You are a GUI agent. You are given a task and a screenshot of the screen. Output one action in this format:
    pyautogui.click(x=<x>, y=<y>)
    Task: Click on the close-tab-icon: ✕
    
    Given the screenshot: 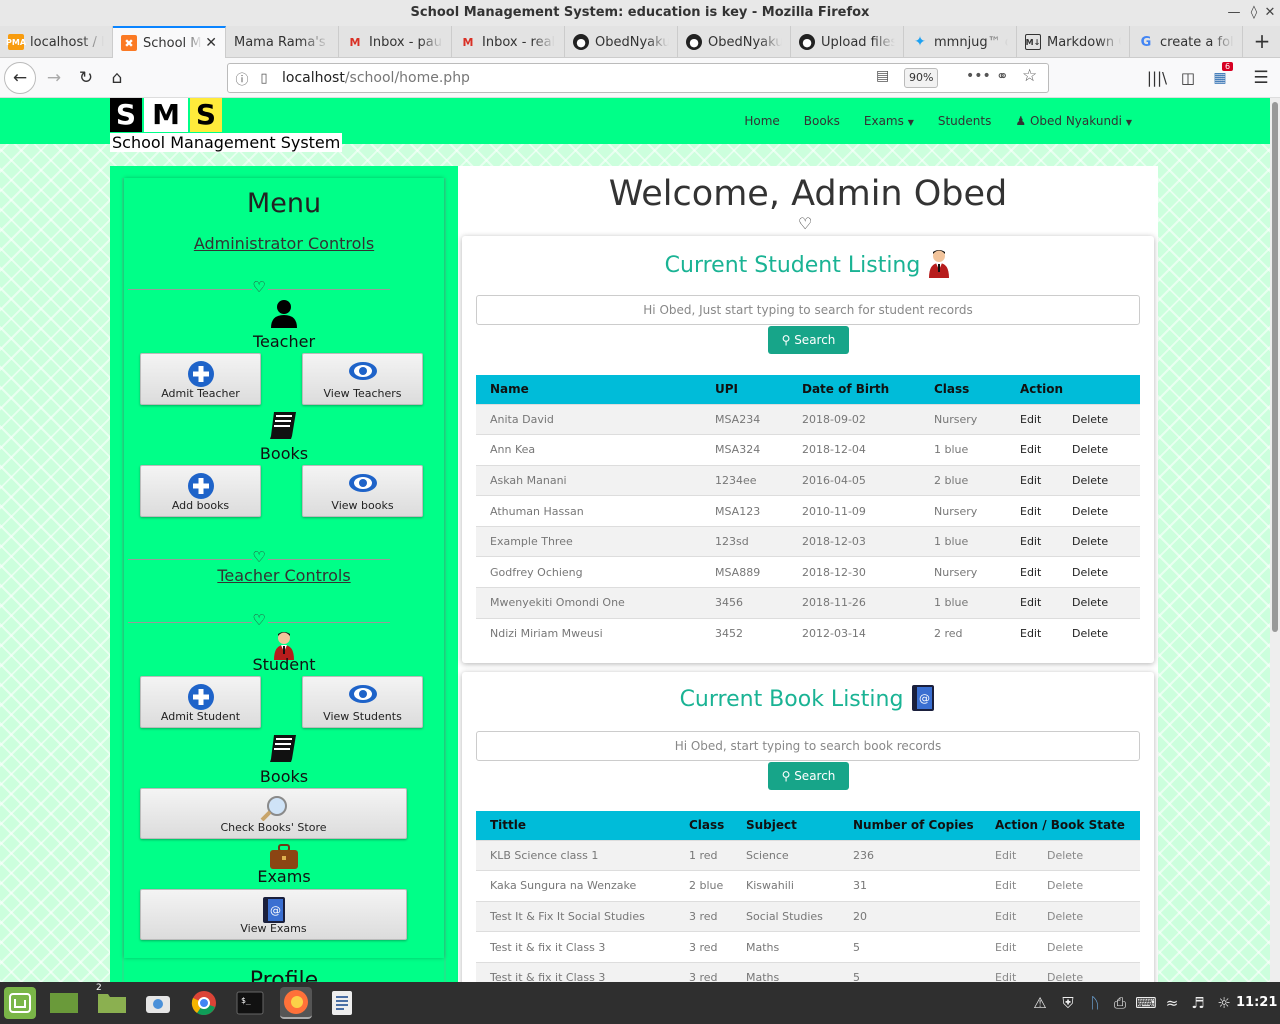 What is the action you would take?
    pyautogui.click(x=211, y=43)
    